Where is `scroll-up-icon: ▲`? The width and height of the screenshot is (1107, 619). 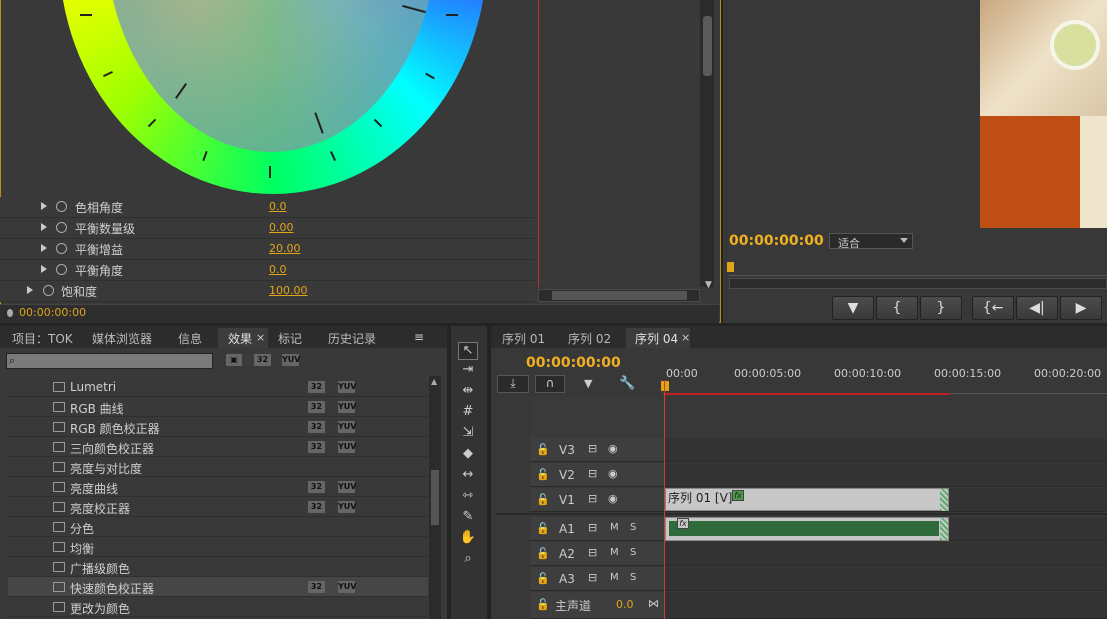 scroll-up-icon: ▲ is located at coordinates (434, 381).